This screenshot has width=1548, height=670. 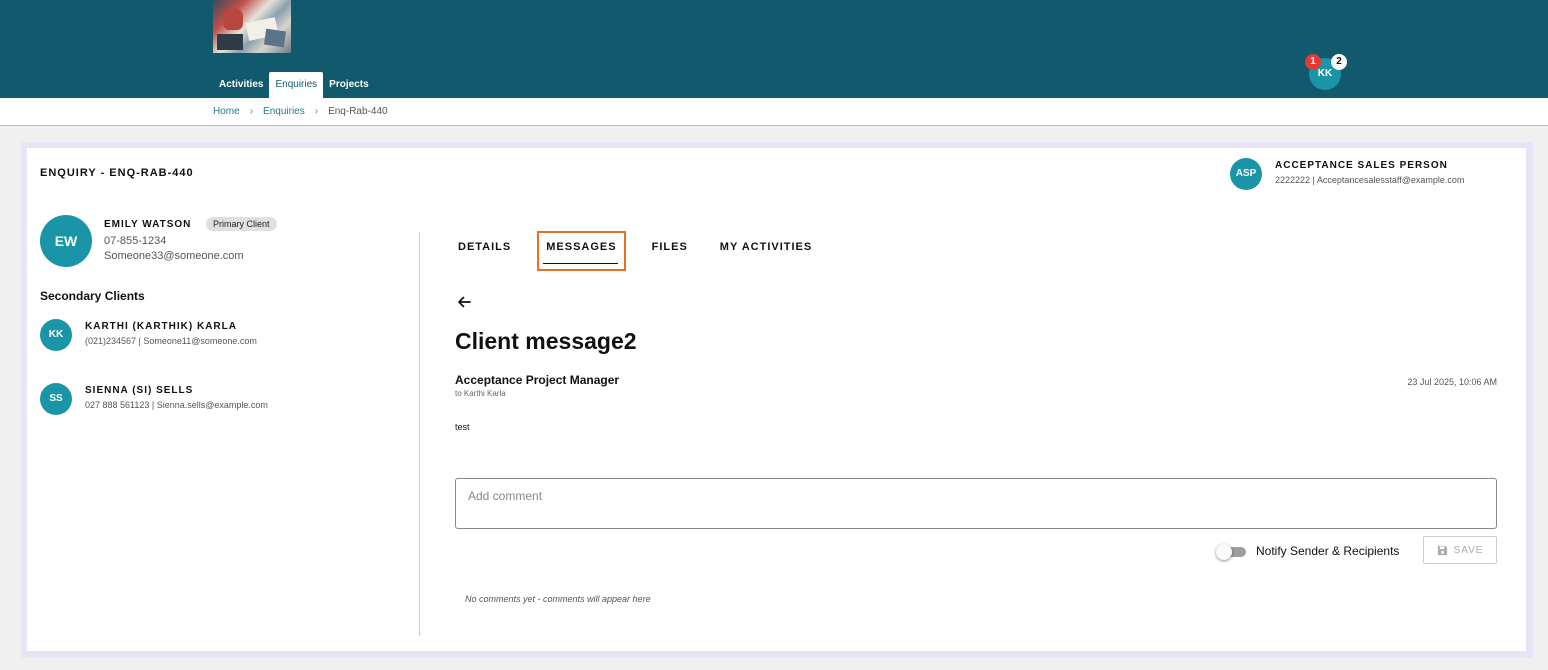 What do you see at coordinates (92, 296) in the screenshot?
I see `secondary-clients-heading: Secondary Clients` at bounding box center [92, 296].